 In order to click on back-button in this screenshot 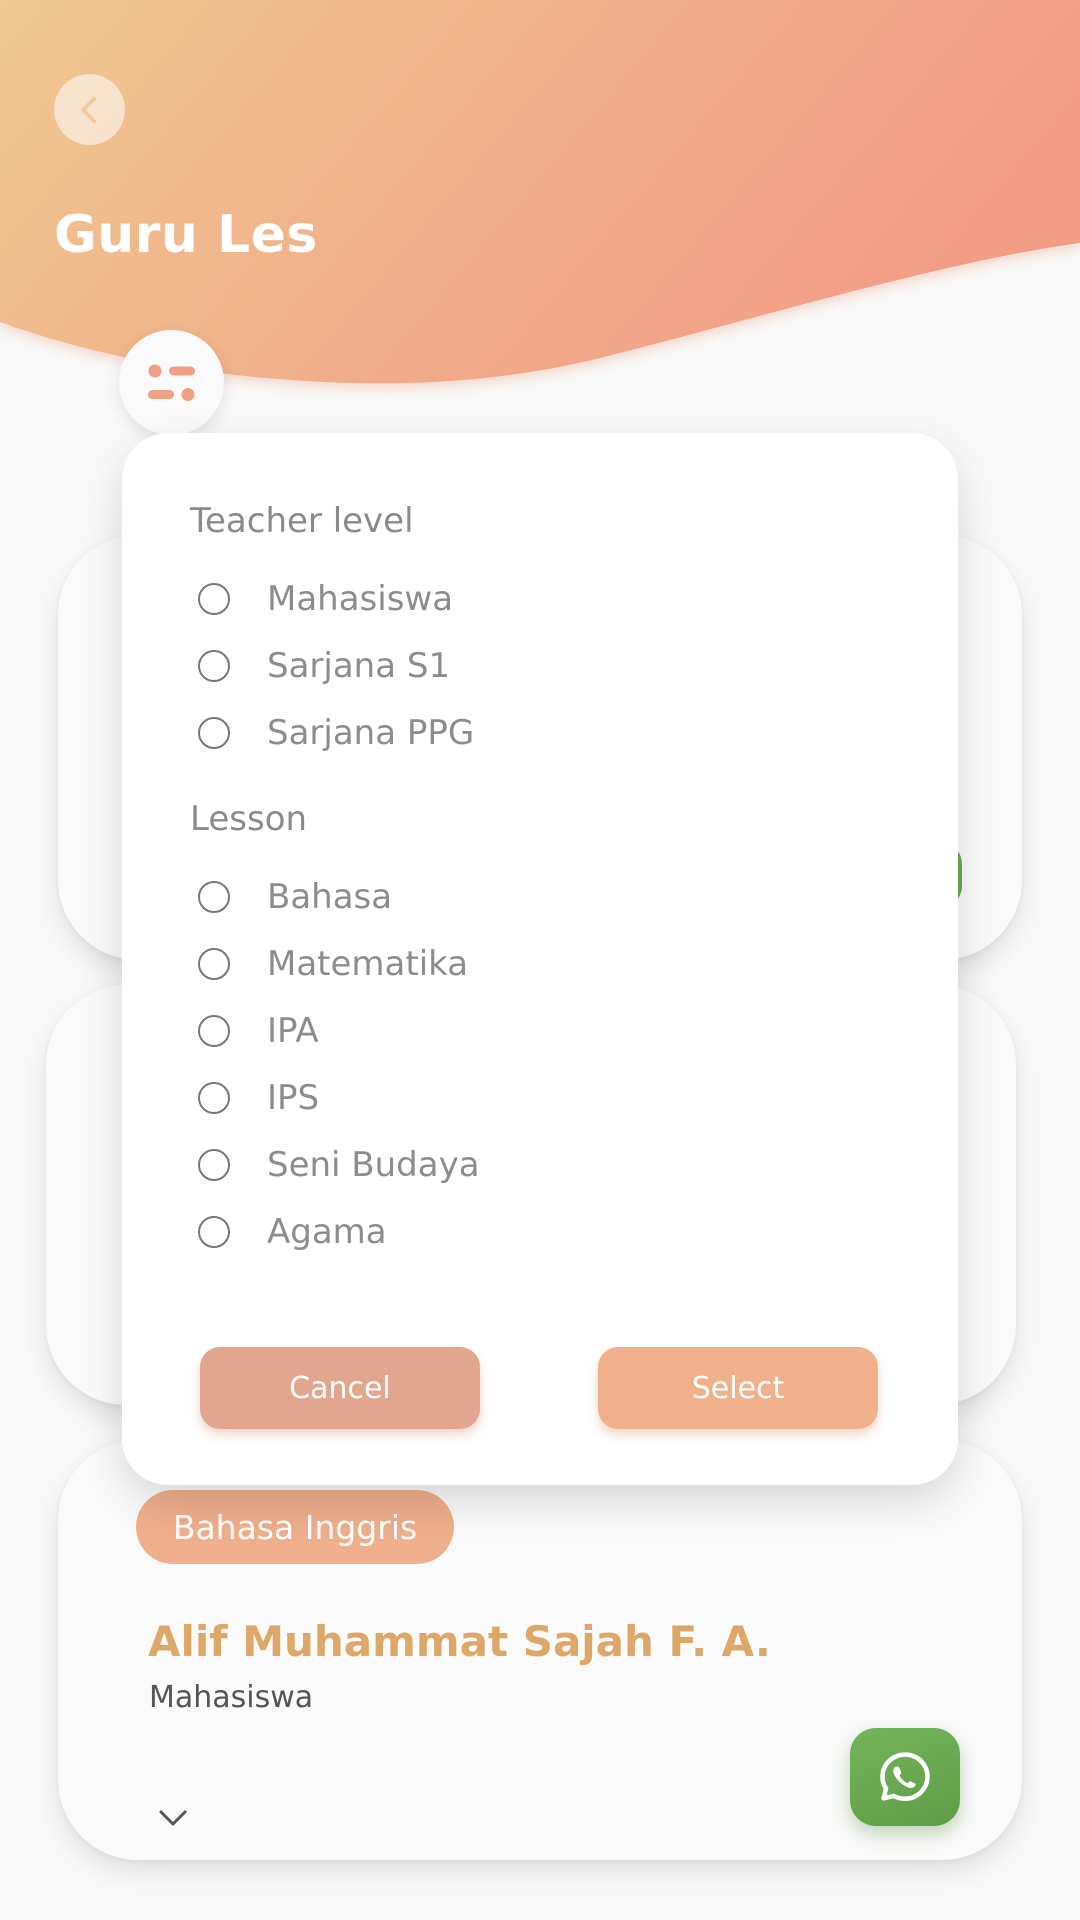, I will do `click(89, 109)`.